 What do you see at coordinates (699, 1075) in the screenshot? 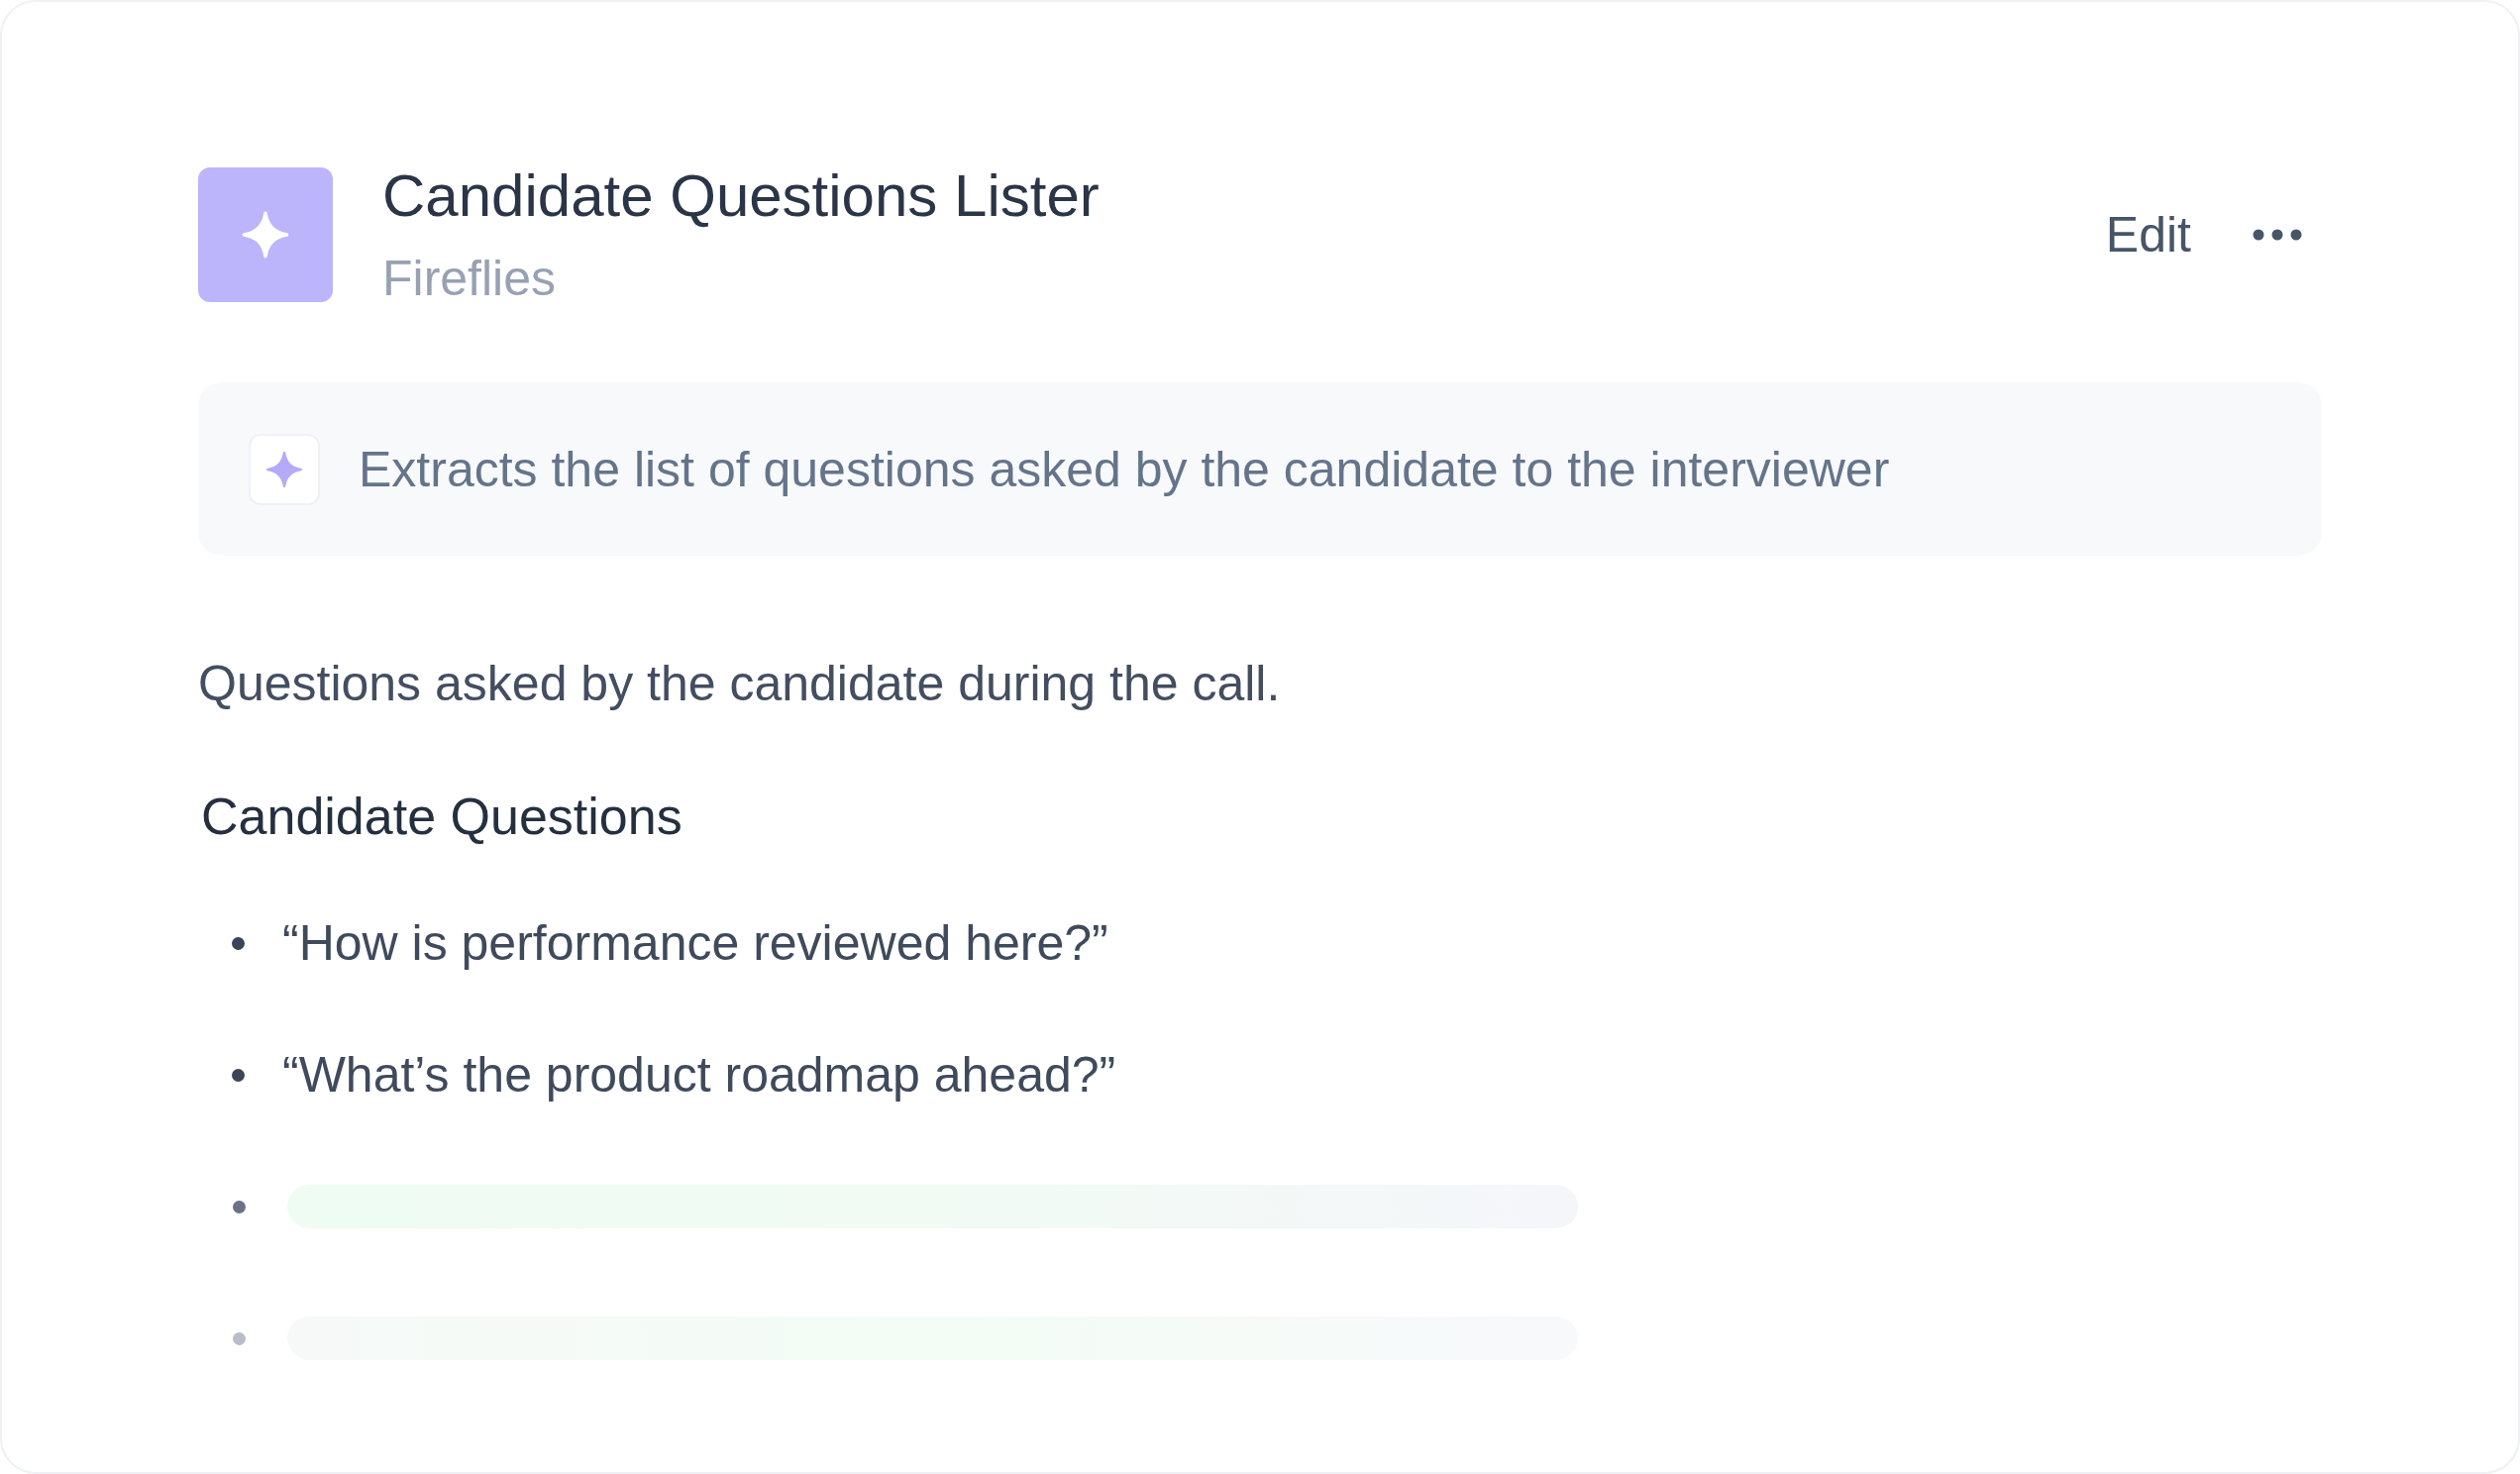
I see `question-text: “What’s the product roadmap ahead?”` at bounding box center [699, 1075].